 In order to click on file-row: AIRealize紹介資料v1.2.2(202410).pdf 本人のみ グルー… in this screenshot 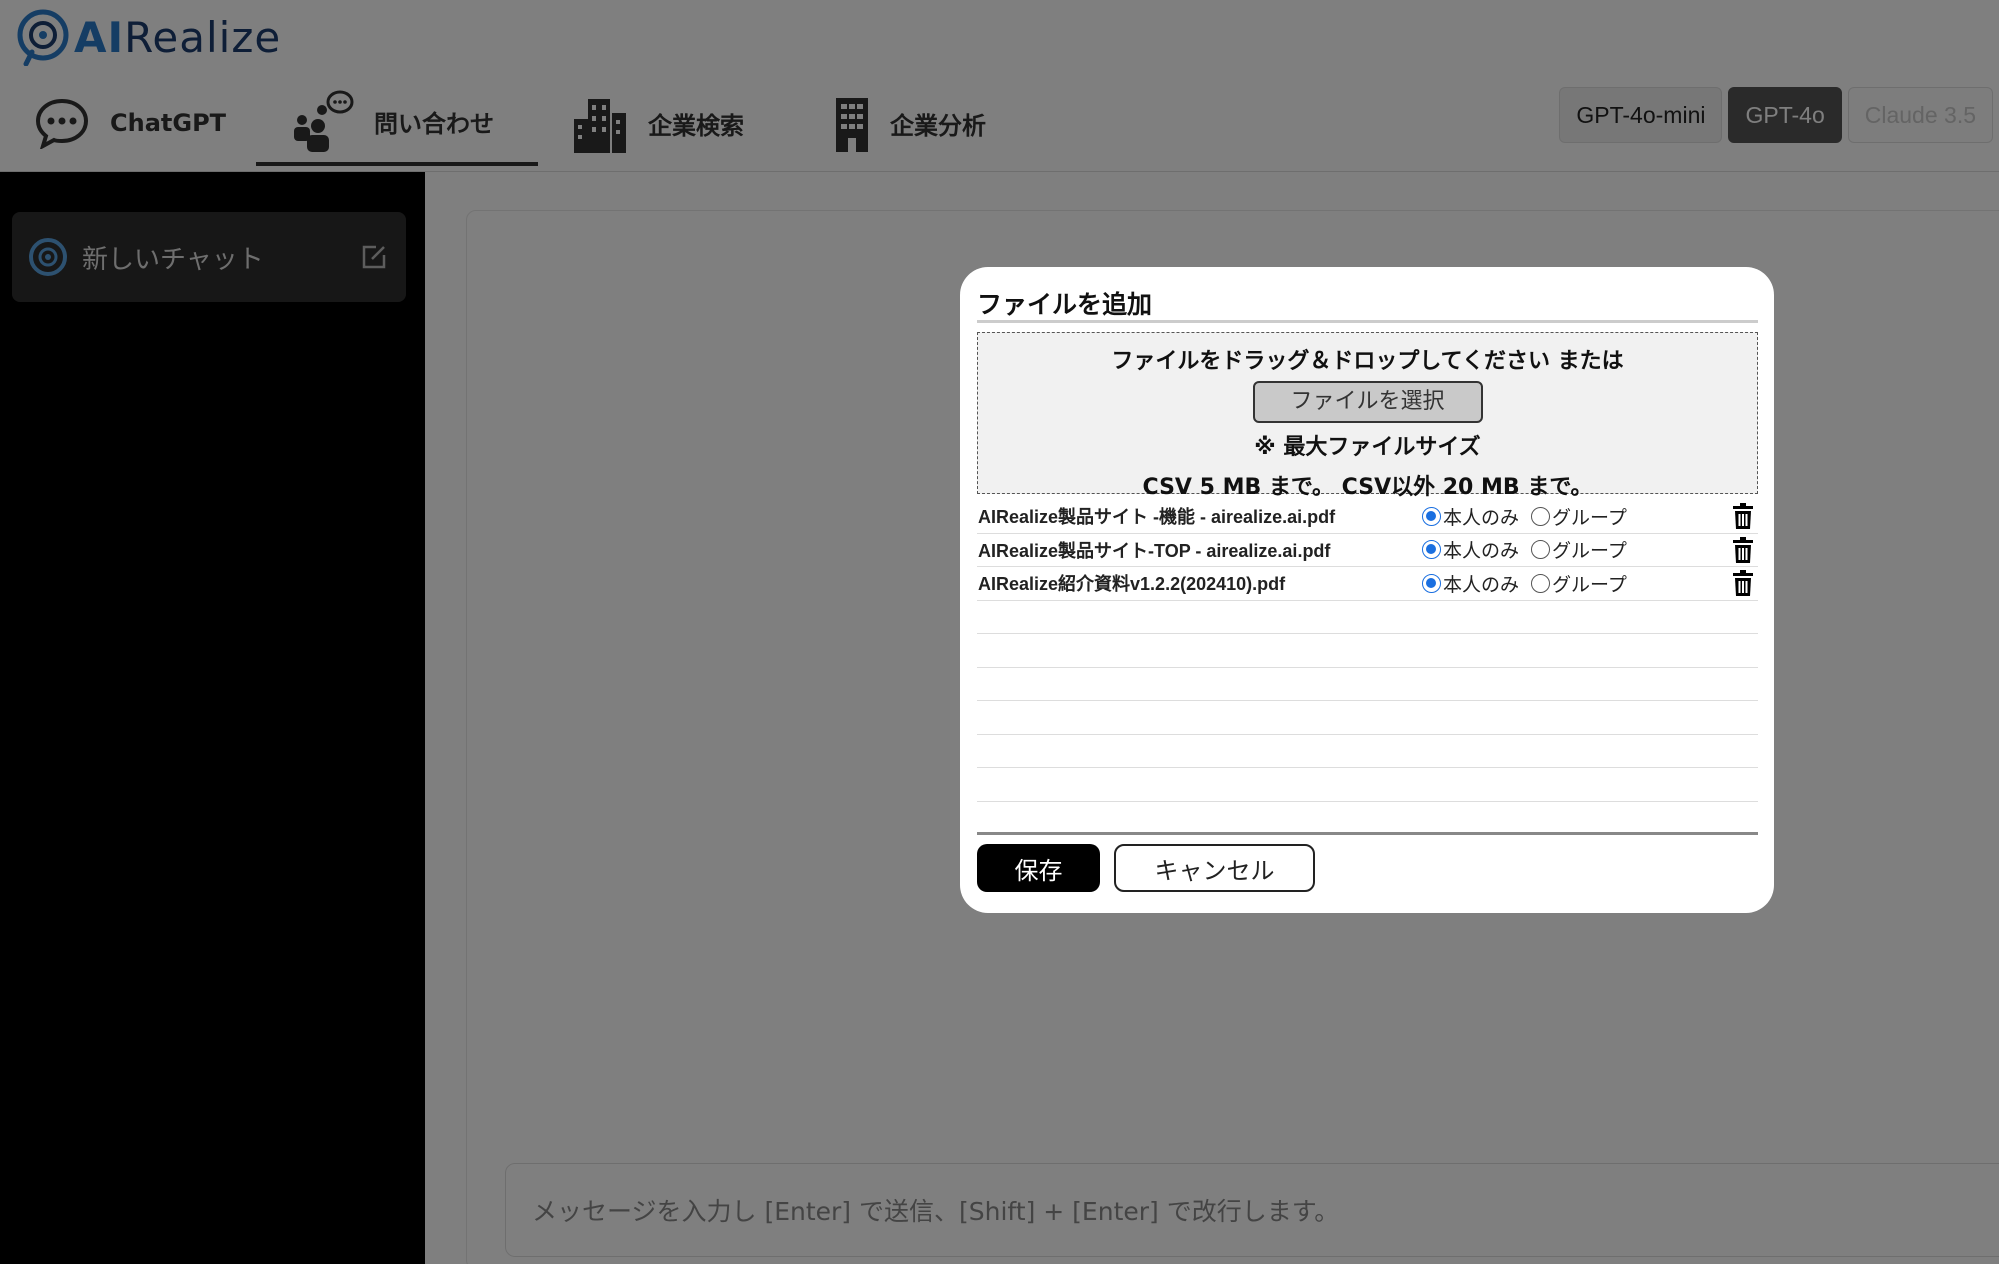, I will do `click(1367, 584)`.